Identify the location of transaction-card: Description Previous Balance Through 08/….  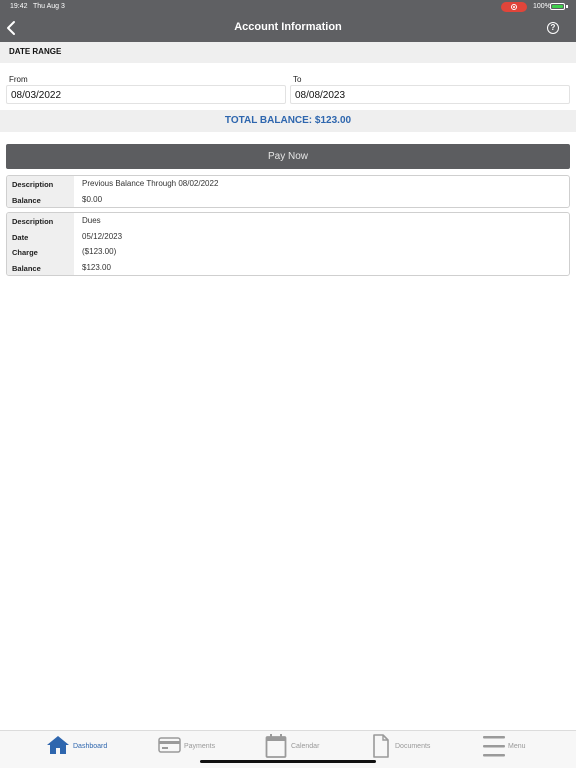
(288, 191).